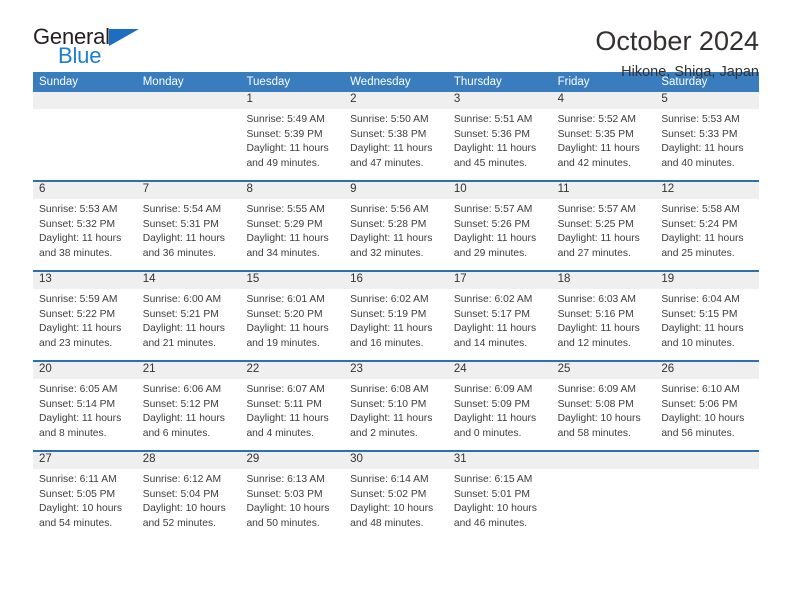  Describe the element at coordinates (77, 314) in the screenshot. I see `sunset-text: Sunset: 5:22 PM` at that location.